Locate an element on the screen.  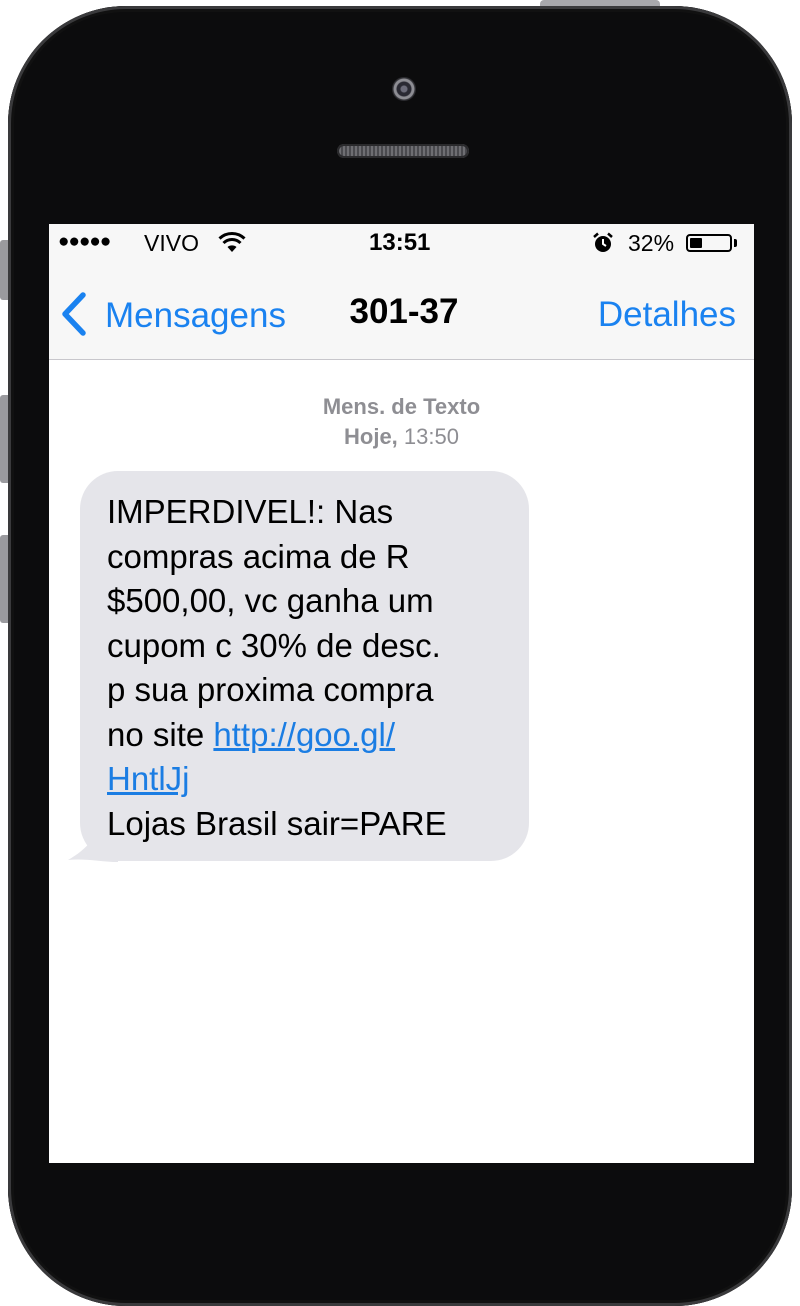
message-line: HntlJj is located at coordinates (307, 779).